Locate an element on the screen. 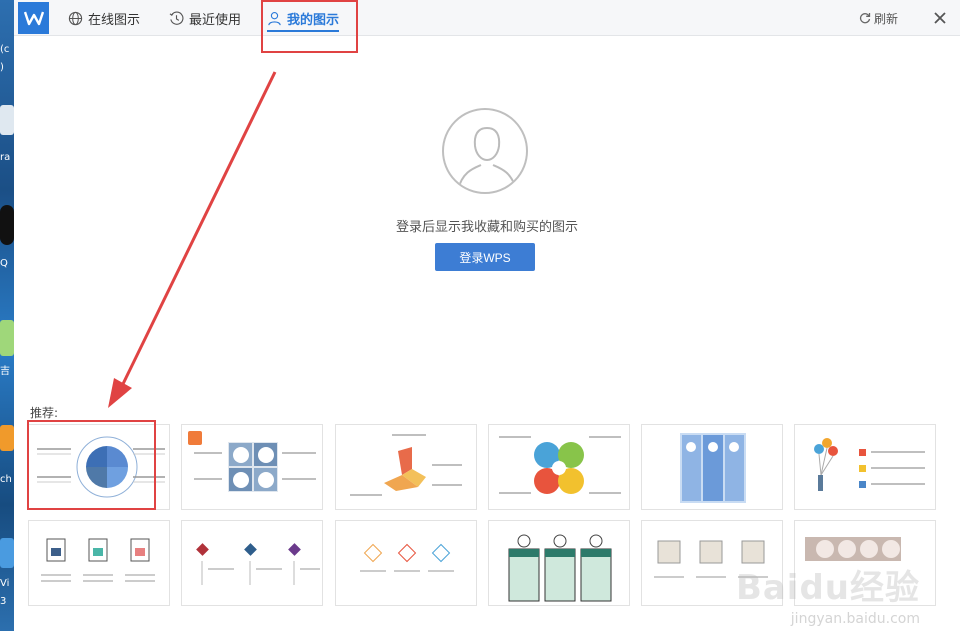 The width and height of the screenshot is (960, 631). template-thumbnail-three-columns is located at coordinates (712, 467).